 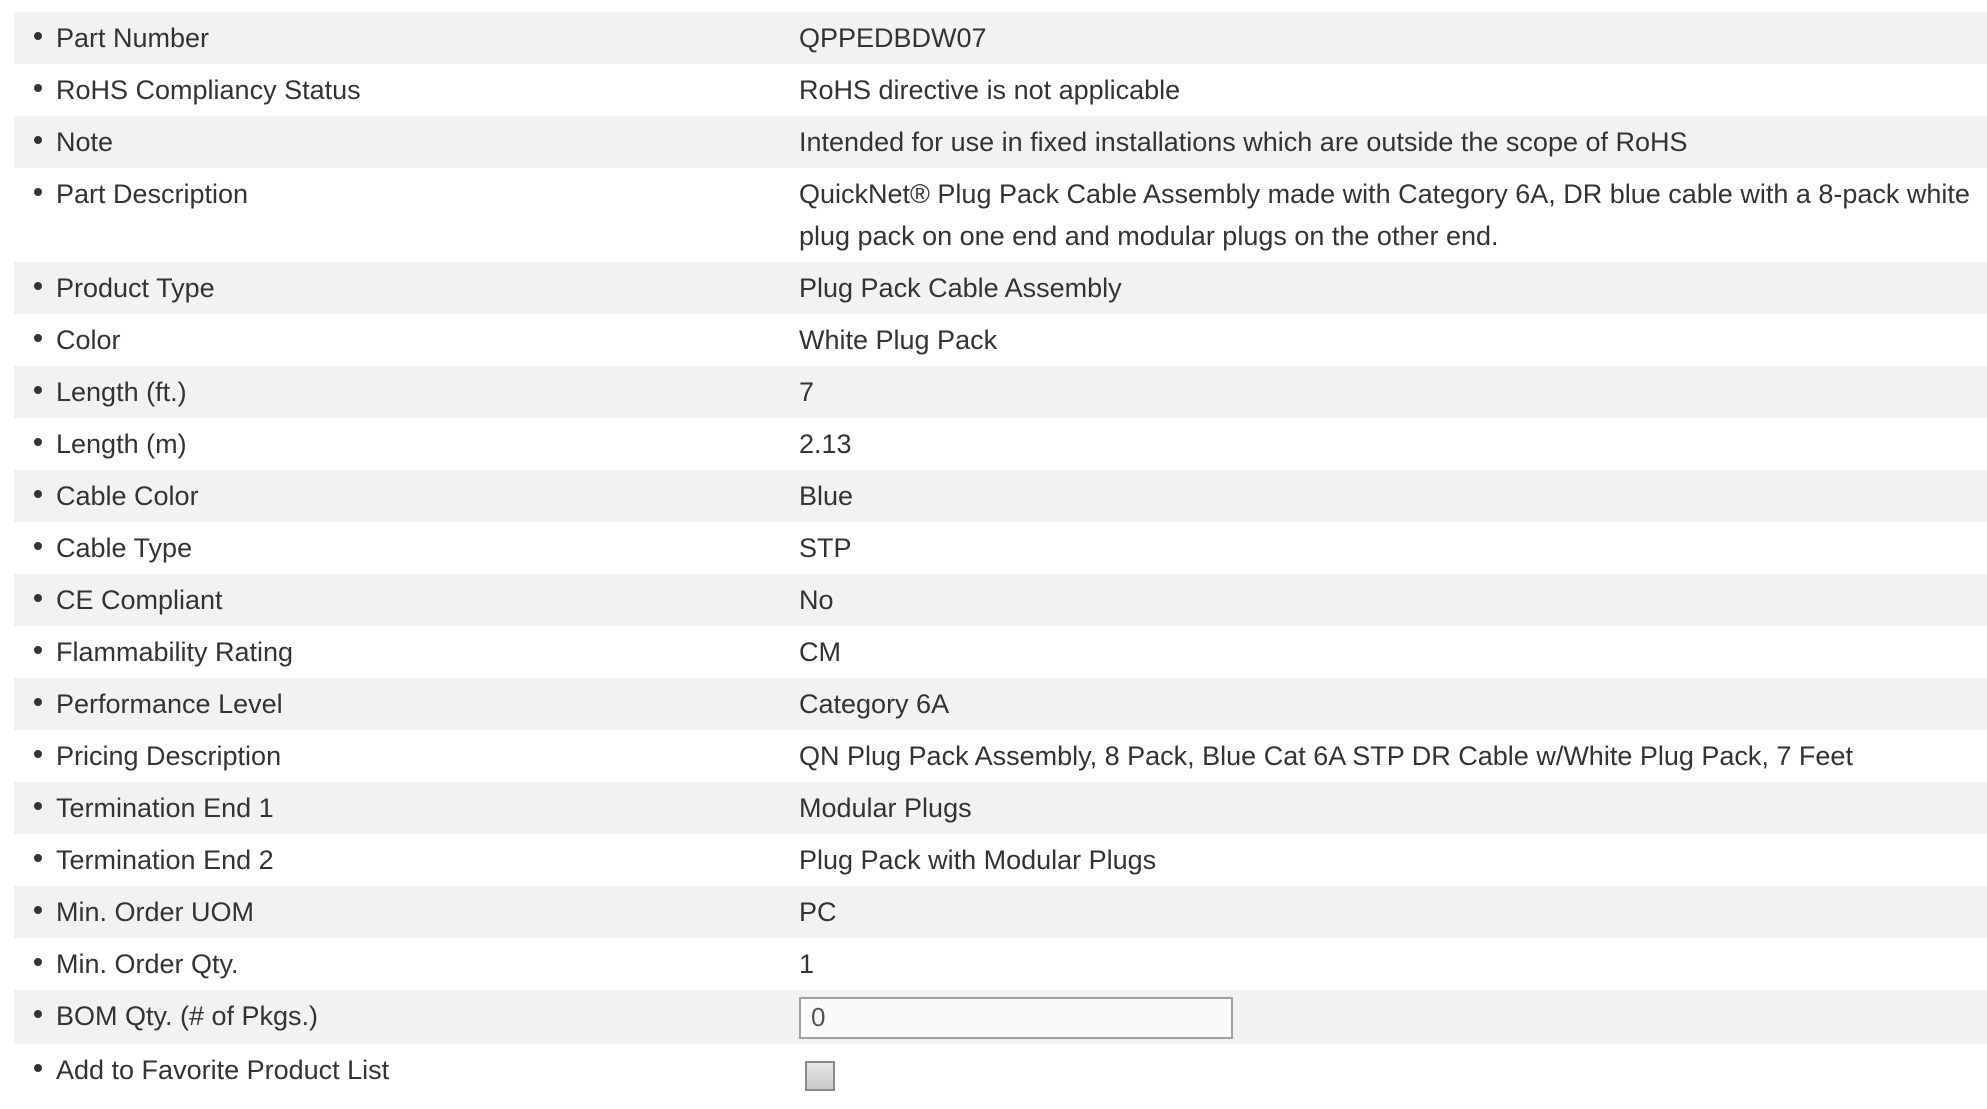 I want to click on spec-label: Length (m), so click(x=121, y=444).